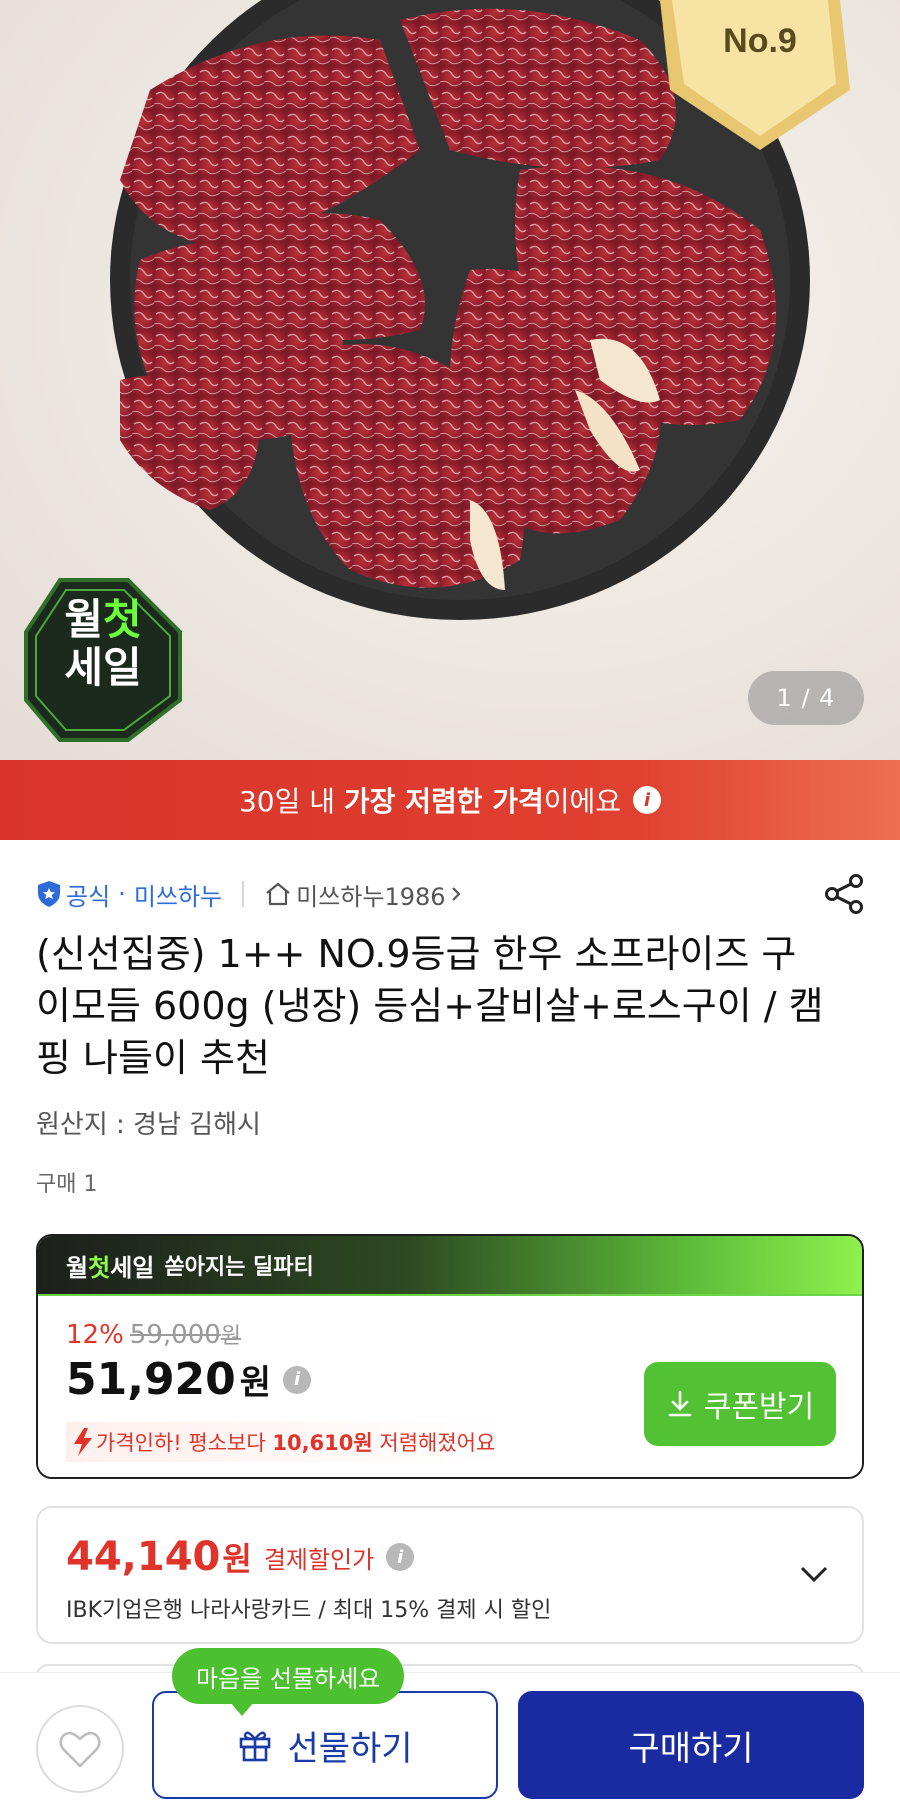  I want to click on price-drop-note: 가격인하! 평소보다 10,610원 저렴해졌어요, so click(287, 1442).